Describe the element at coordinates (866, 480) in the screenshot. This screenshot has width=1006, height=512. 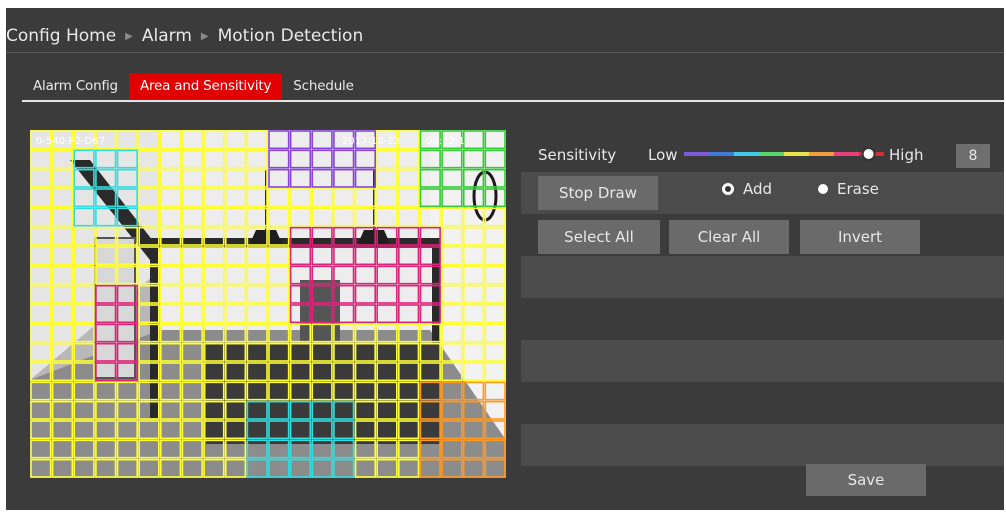
I see `save-button: Save` at that location.